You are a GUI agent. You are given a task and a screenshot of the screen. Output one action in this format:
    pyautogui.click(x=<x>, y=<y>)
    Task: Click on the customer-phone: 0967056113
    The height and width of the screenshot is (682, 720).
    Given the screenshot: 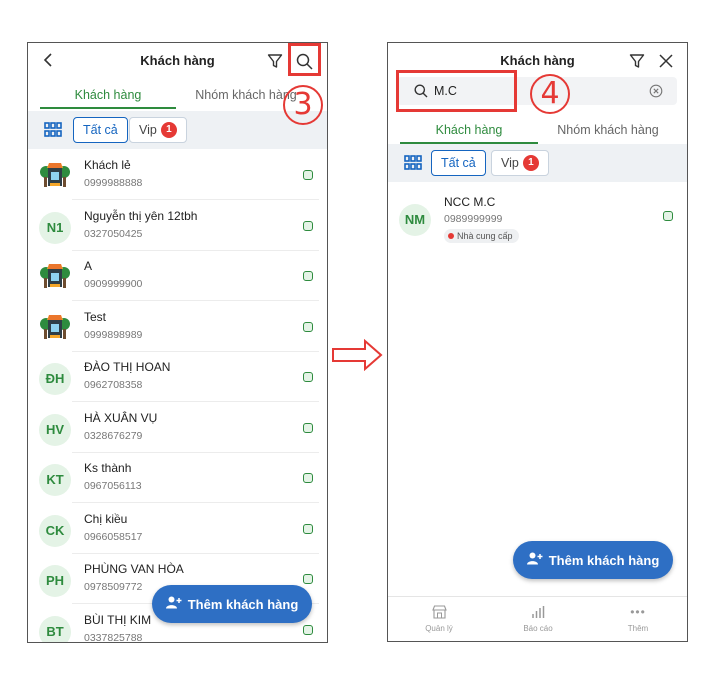 What is the action you would take?
    pyautogui.click(x=113, y=486)
    